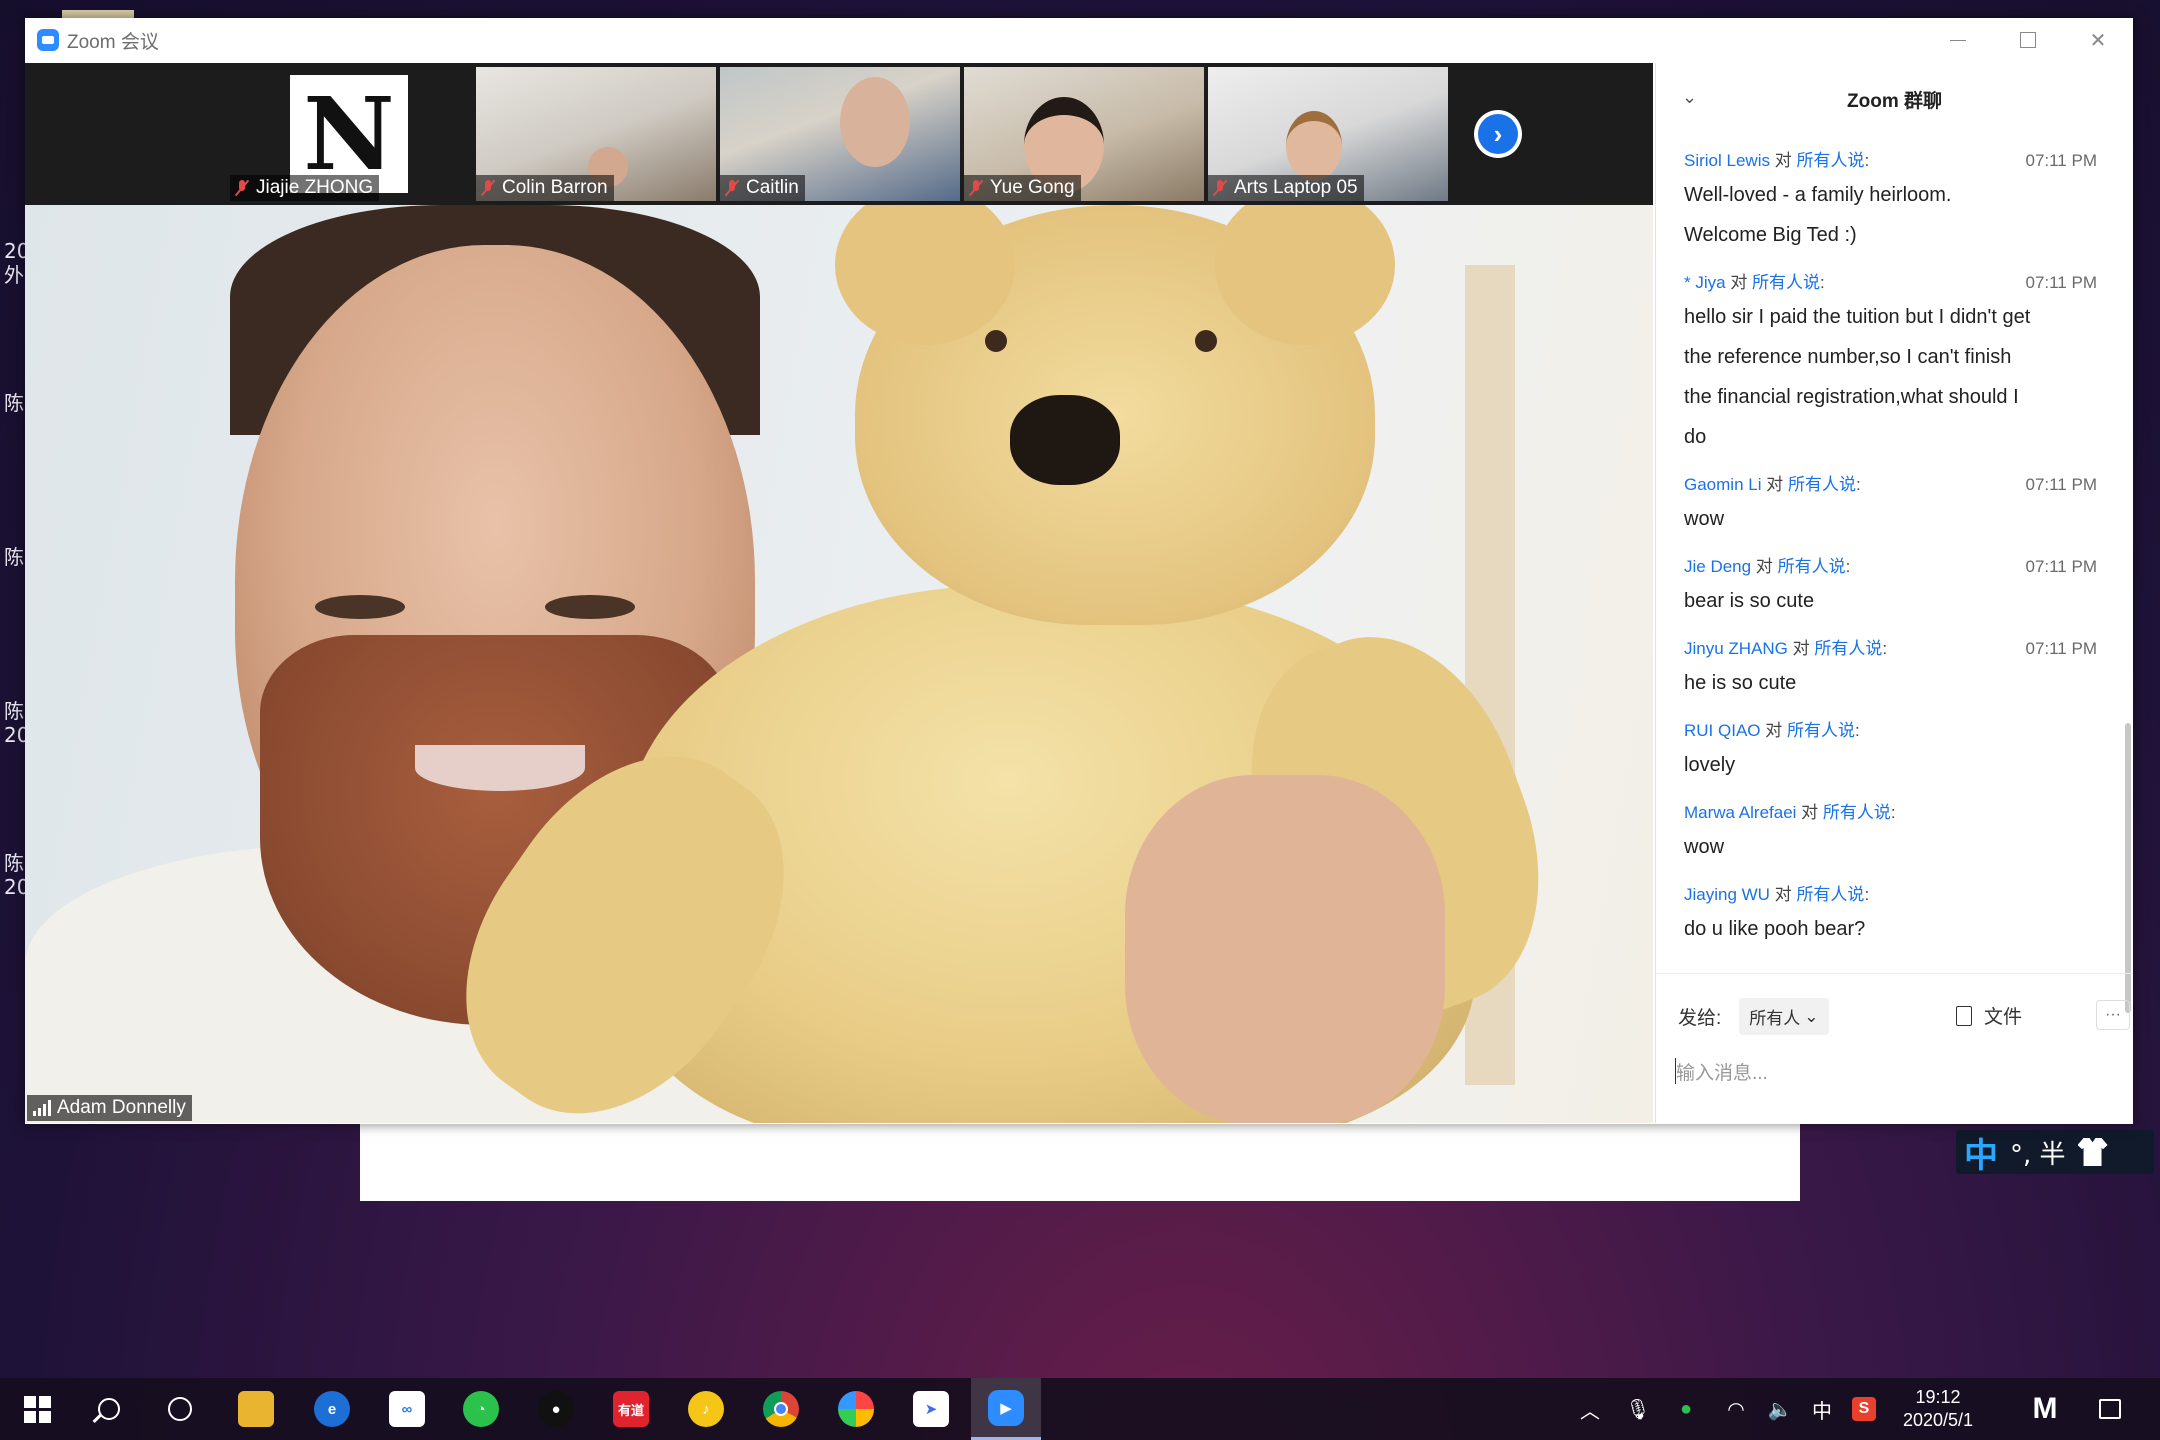 This screenshot has height=1440, width=2160. I want to click on show-hidden-icons-button: ︿, so click(1590, 1409).